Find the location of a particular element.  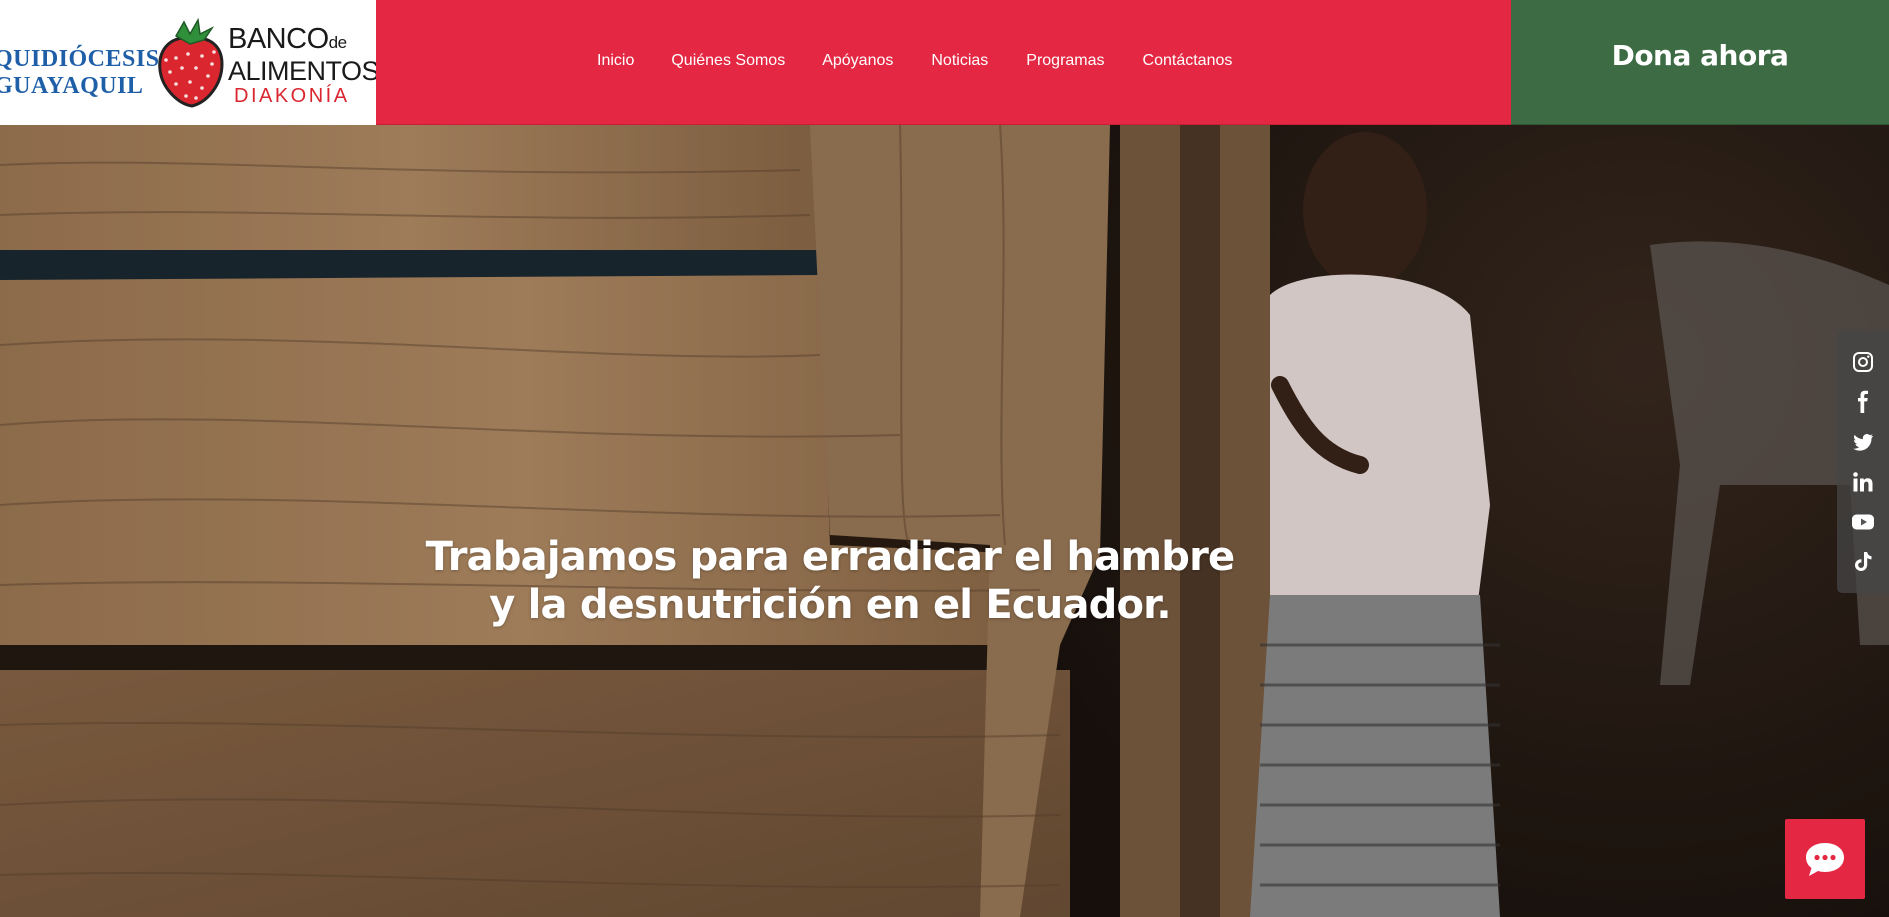

nav-item-inicio: Inicio is located at coordinates (615, 61).